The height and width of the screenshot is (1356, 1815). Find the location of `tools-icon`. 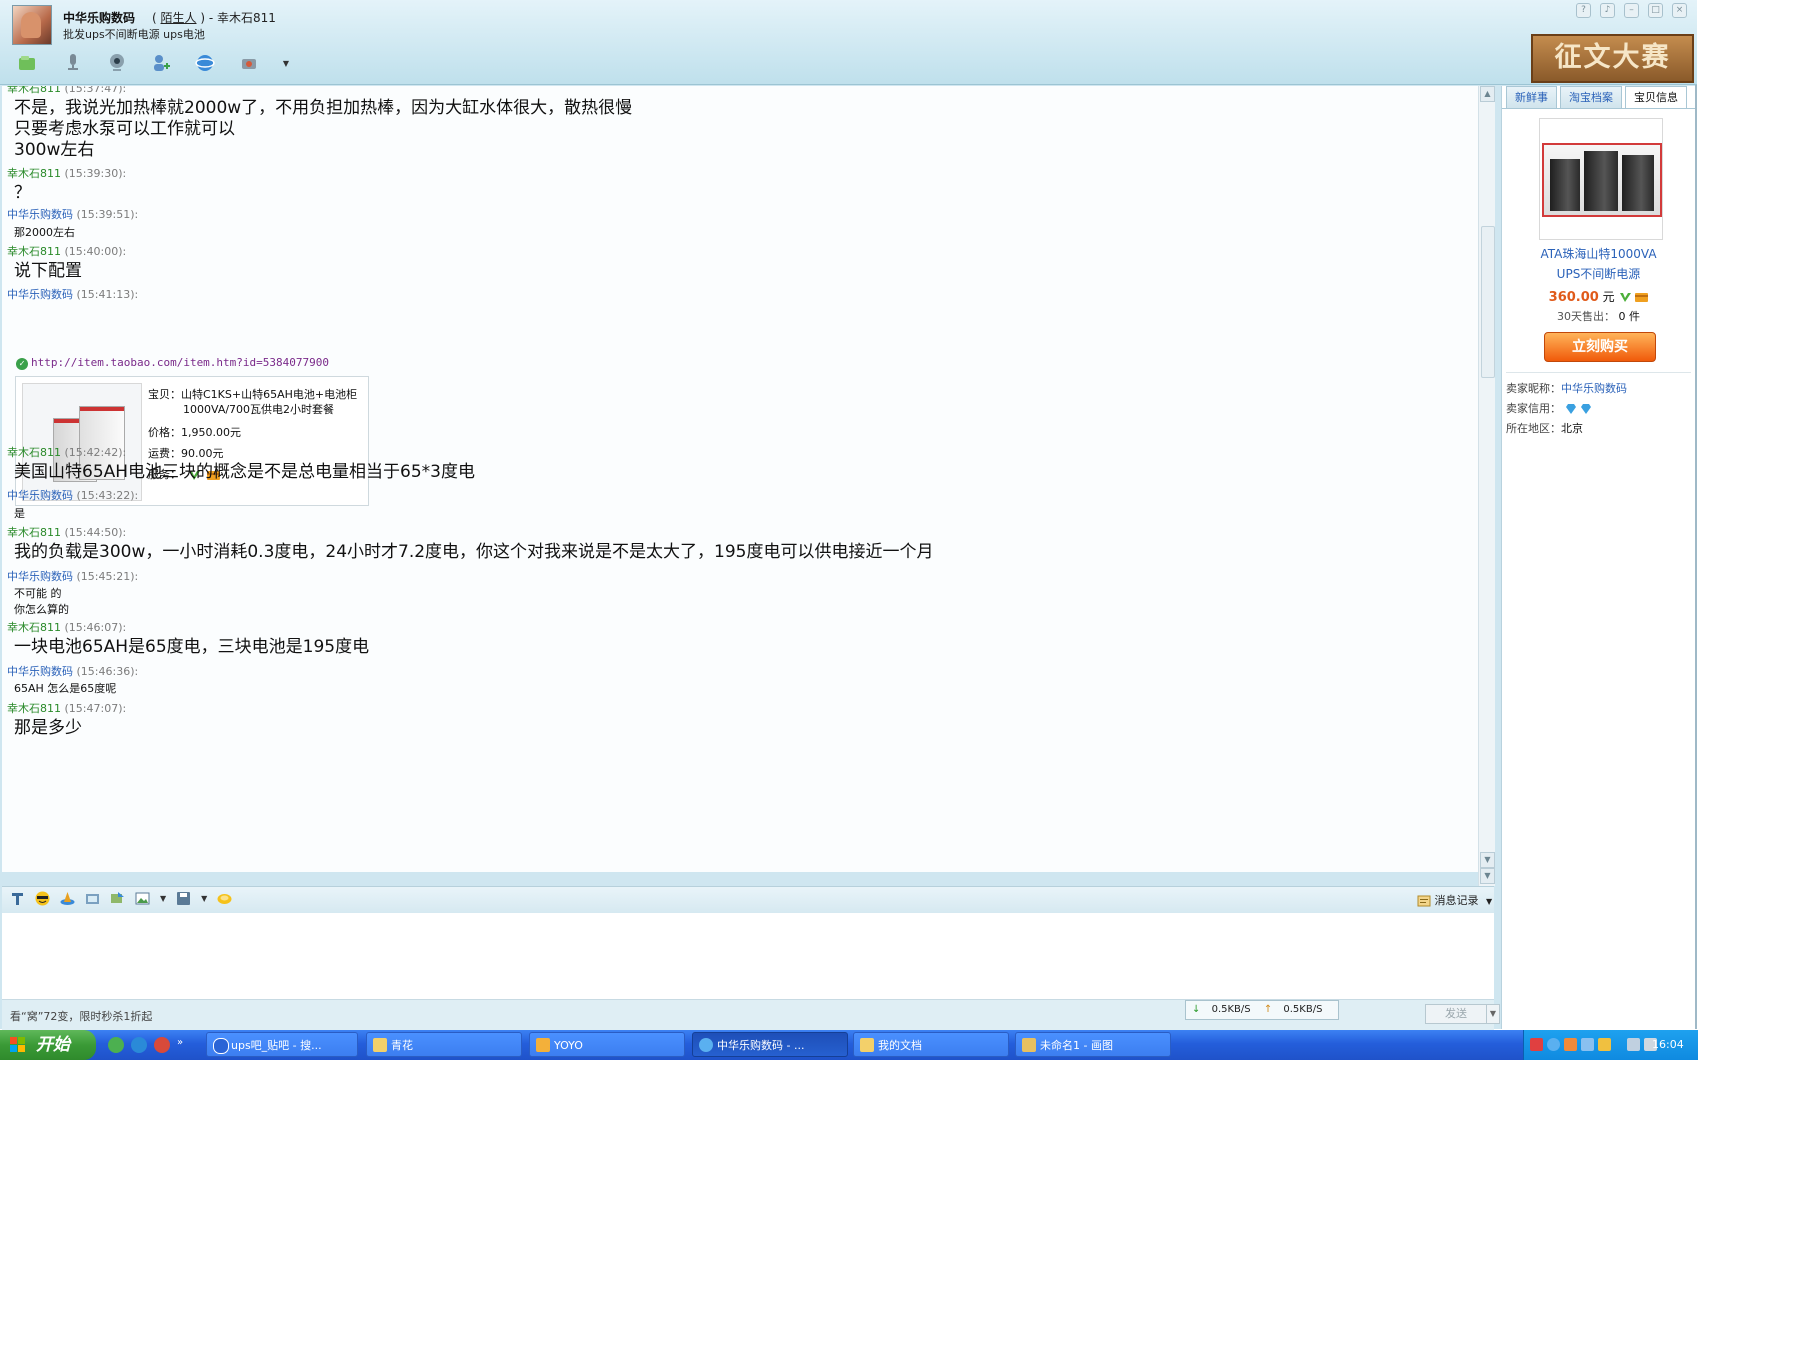

tools-icon is located at coordinates (249, 63).